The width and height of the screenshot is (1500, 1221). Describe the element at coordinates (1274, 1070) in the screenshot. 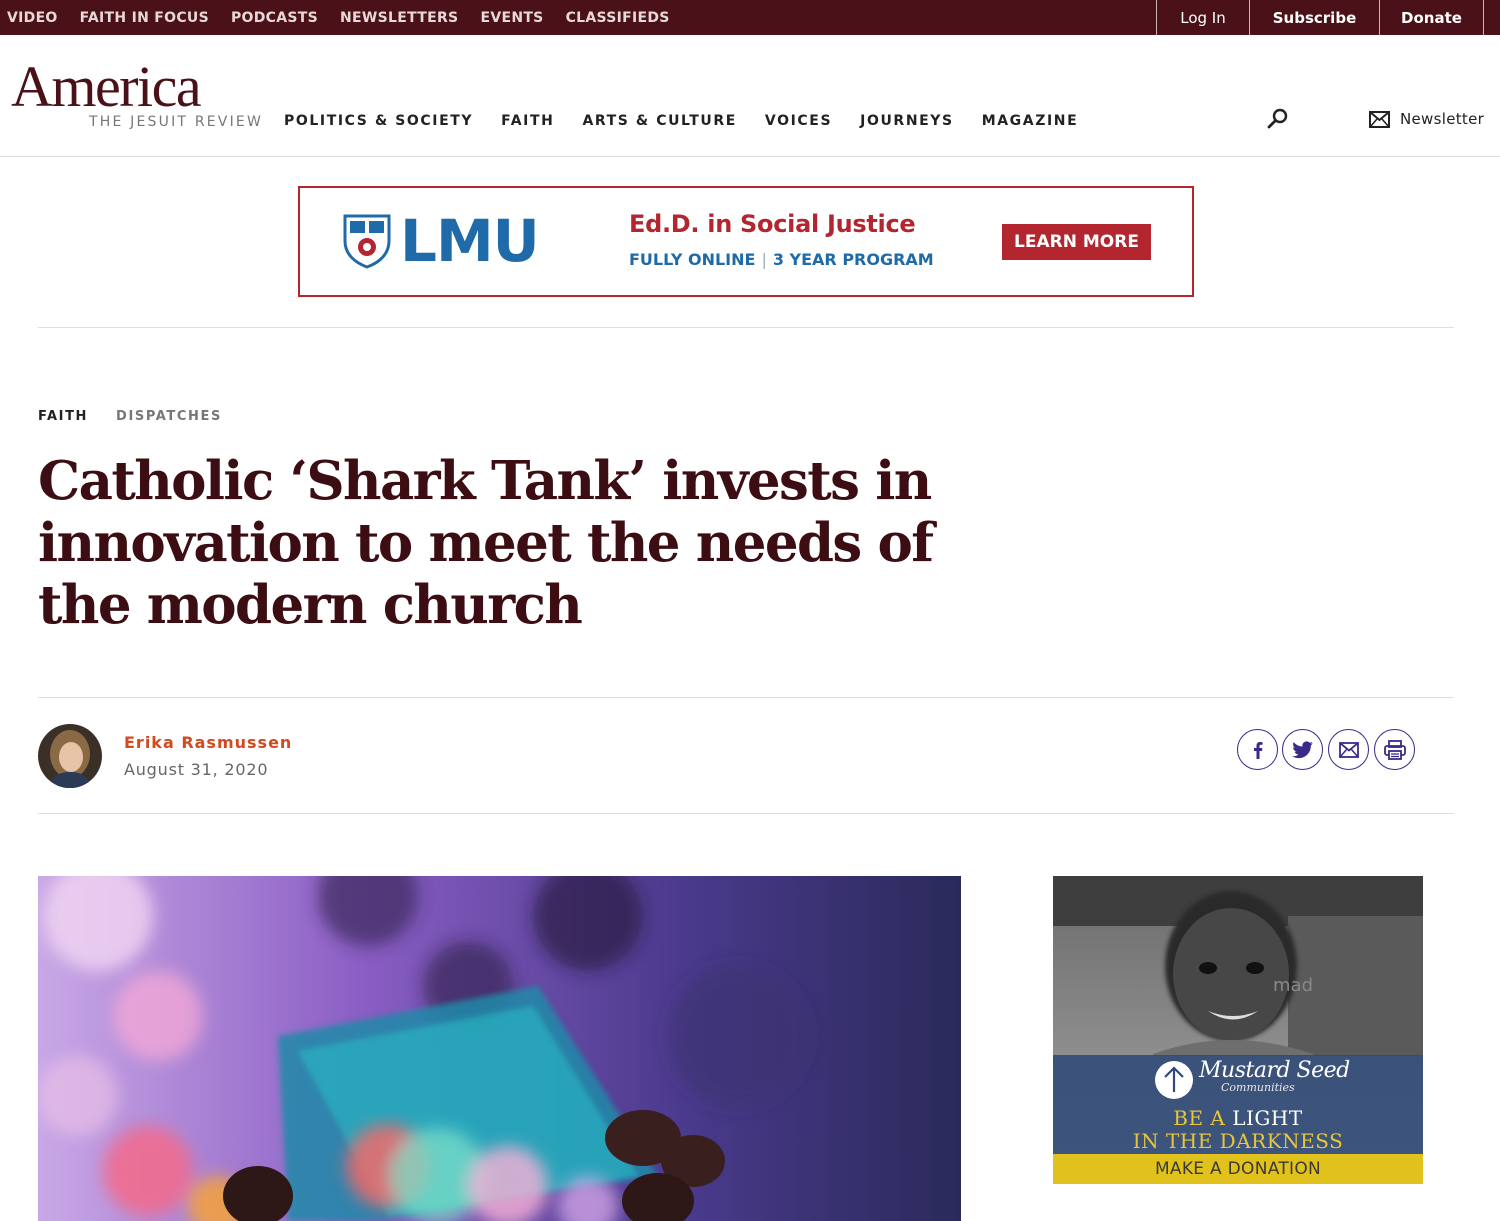

I see `ad-org-name: Mustard Seed` at that location.